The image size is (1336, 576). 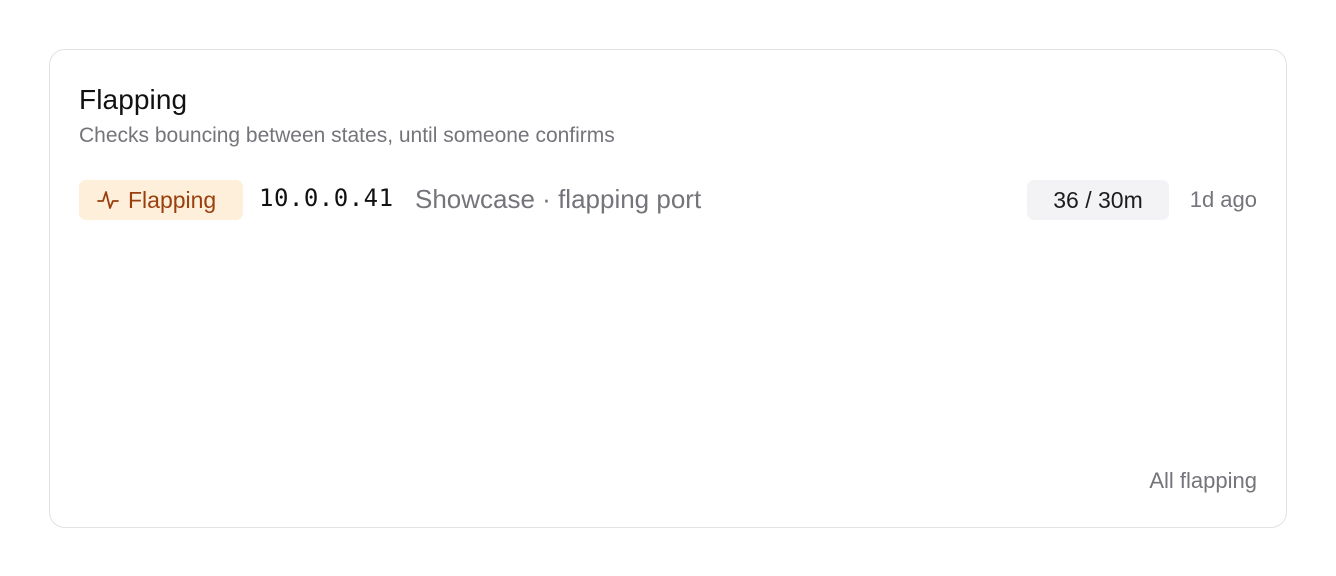 I want to click on all-flapping-link: All flapping, so click(x=1203, y=481).